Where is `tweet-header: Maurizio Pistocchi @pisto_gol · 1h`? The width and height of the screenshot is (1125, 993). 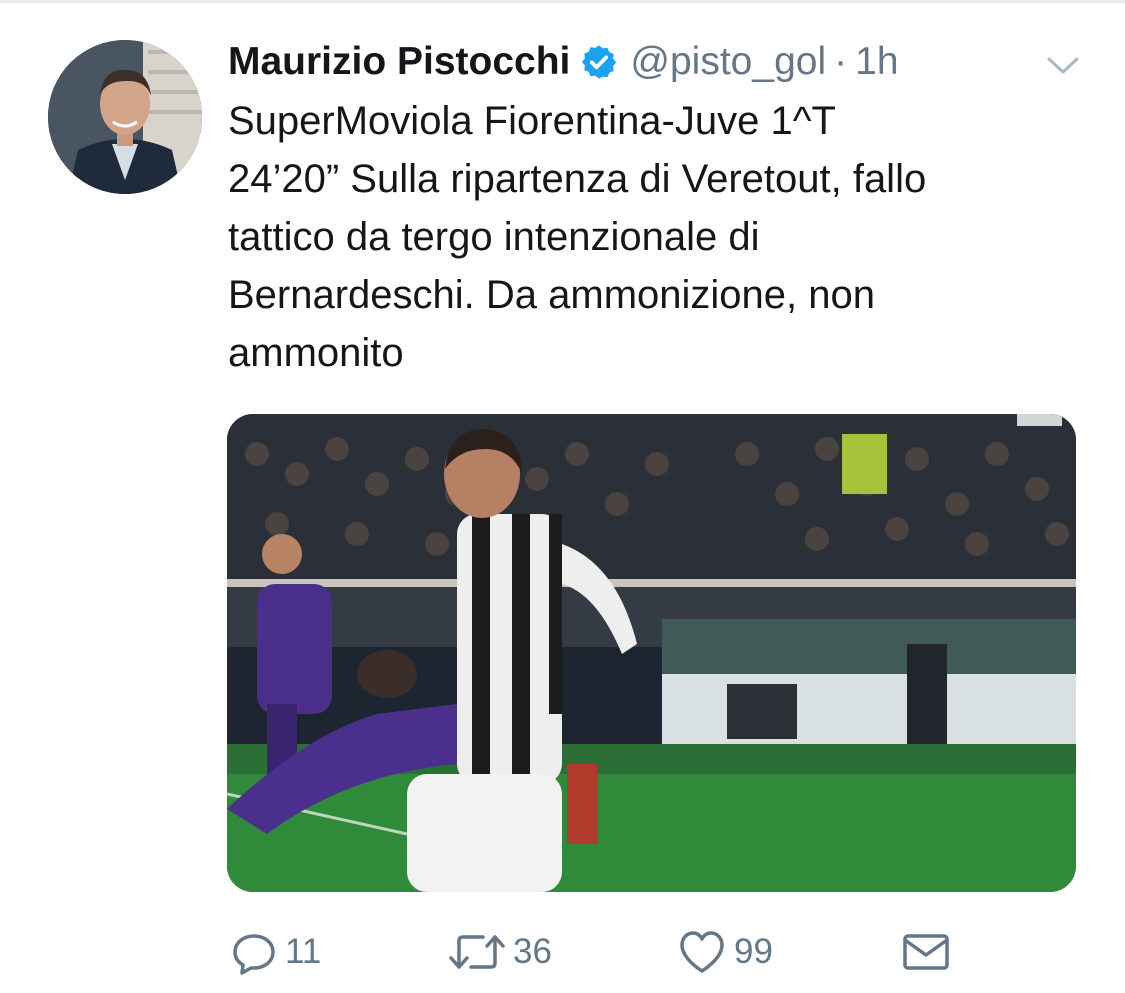 tweet-header: Maurizio Pistocchi @pisto_gol · 1h is located at coordinates (563, 62).